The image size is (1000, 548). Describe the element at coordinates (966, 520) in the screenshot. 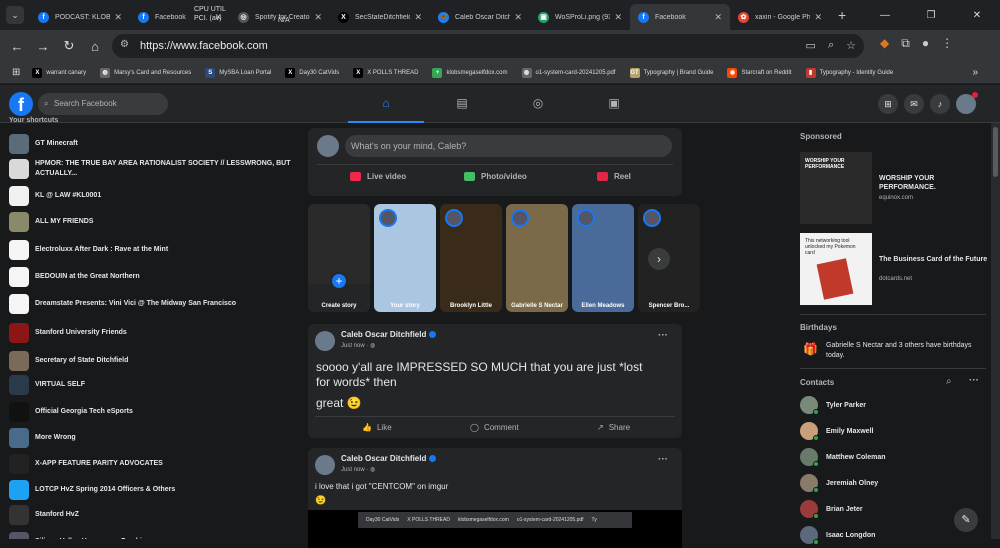

I see `new-message-icon: ✎` at that location.